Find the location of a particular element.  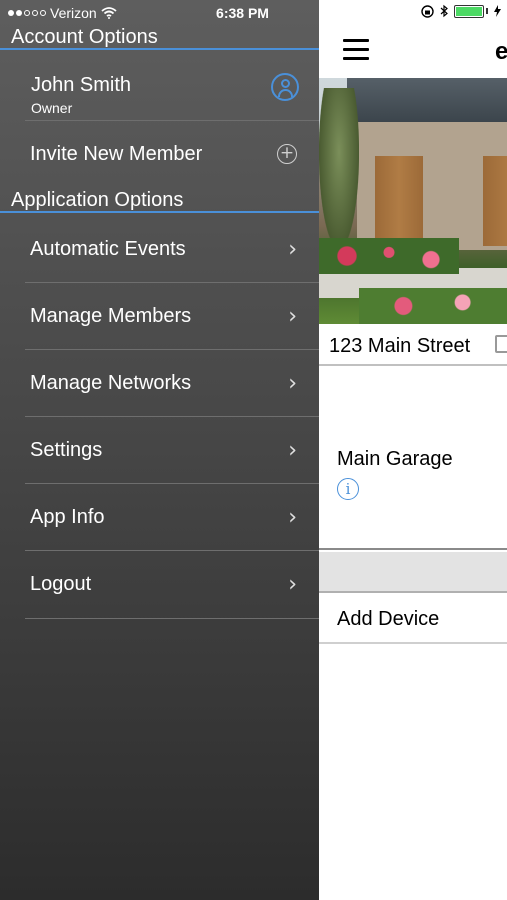

invite-member-row: Invite New Member + is located at coordinates (172, 154).